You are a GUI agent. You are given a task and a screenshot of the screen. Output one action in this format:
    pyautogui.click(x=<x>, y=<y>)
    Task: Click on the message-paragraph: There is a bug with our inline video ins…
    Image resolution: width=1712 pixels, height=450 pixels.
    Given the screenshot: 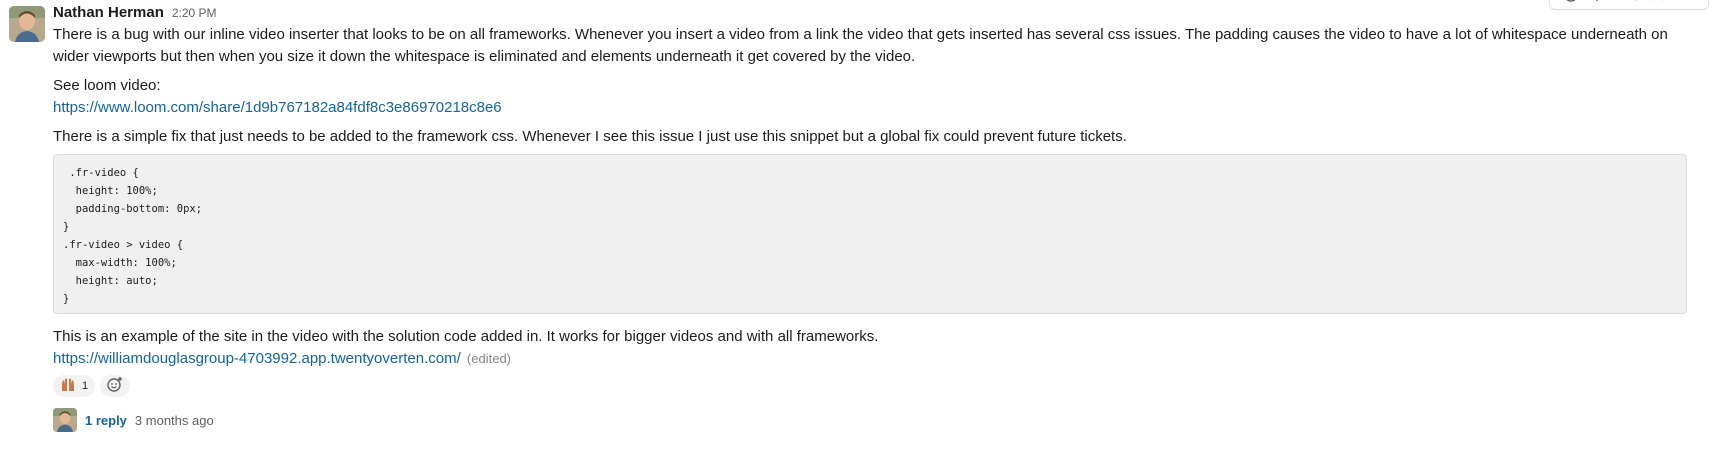 What is the action you would take?
    pyautogui.click(x=860, y=45)
    